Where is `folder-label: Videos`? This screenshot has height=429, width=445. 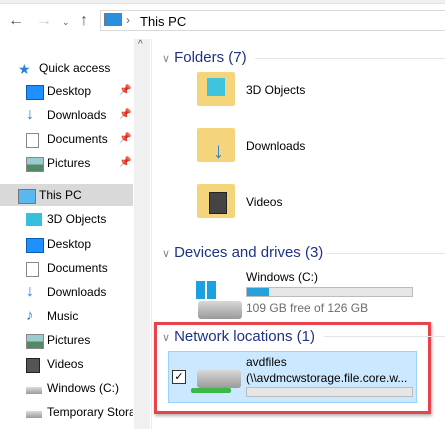 folder-label: Videos is located at coordinates (264, 202).